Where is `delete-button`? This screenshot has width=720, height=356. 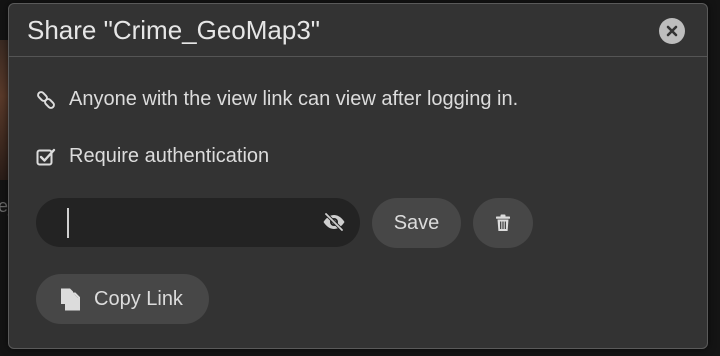
delete-button is located at coordinates (503, 223).